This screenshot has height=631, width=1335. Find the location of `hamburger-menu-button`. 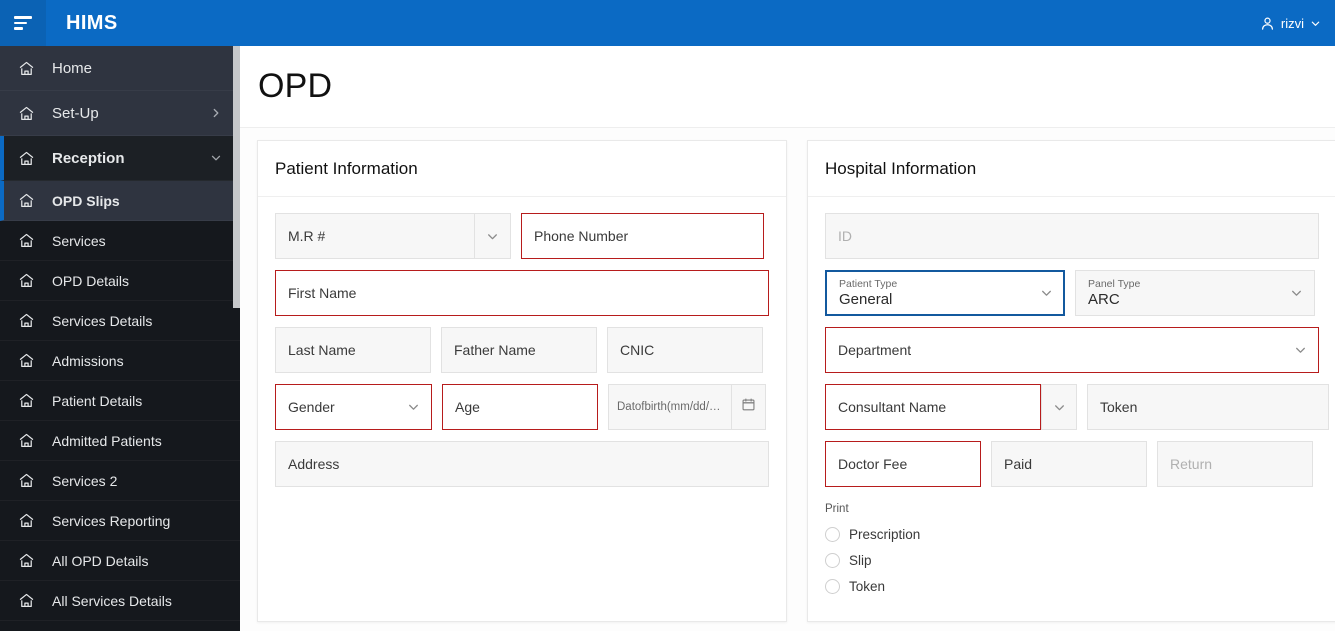

hamburger-menu-button is located at coordinates (23, 23).